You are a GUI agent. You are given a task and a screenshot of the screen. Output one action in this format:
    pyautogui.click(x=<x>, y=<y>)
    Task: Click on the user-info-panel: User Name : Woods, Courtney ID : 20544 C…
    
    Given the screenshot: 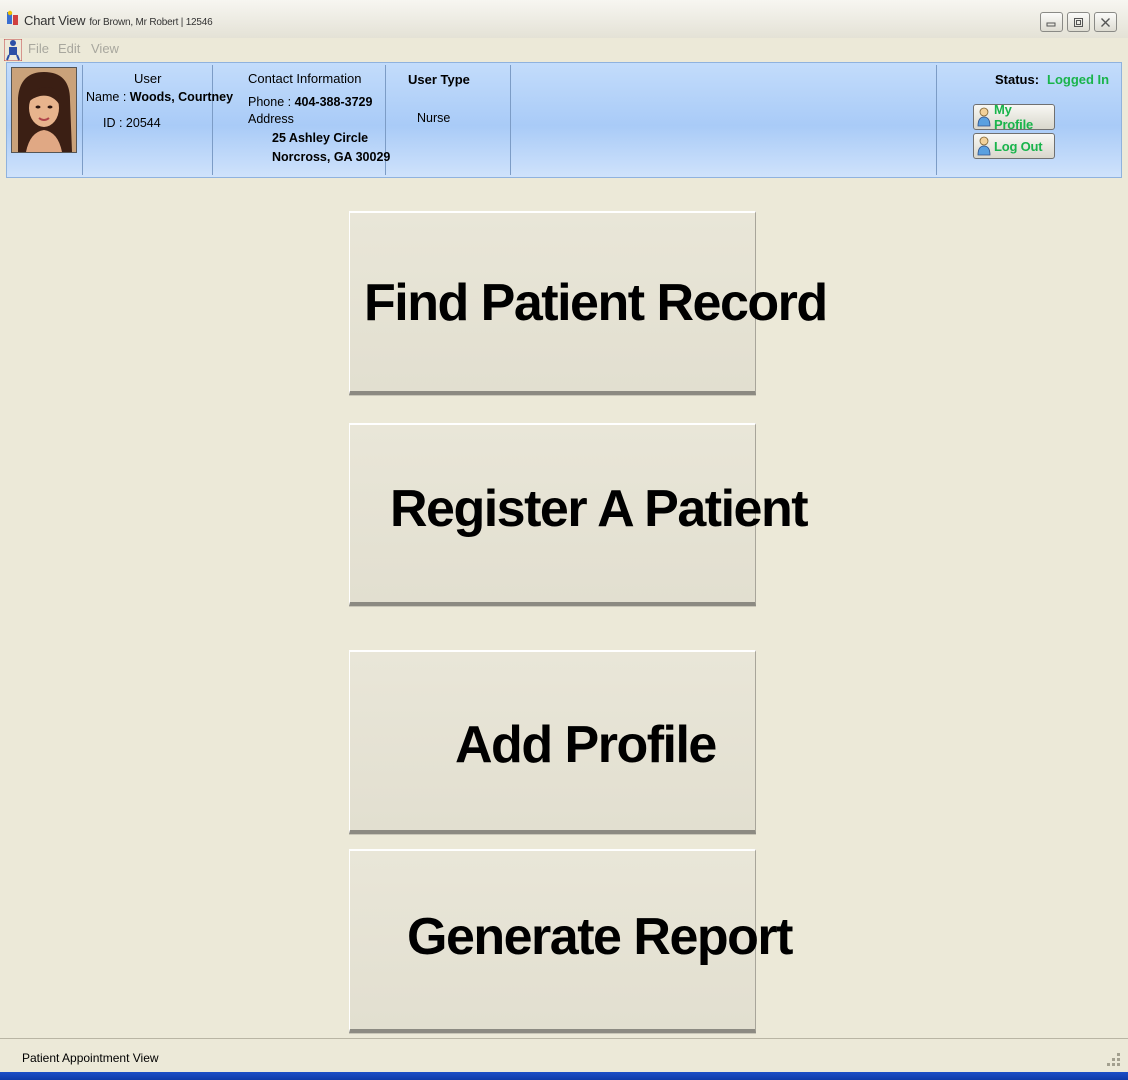 What is the action you would take?
    pyautogui.click(x=564, y=120)
    